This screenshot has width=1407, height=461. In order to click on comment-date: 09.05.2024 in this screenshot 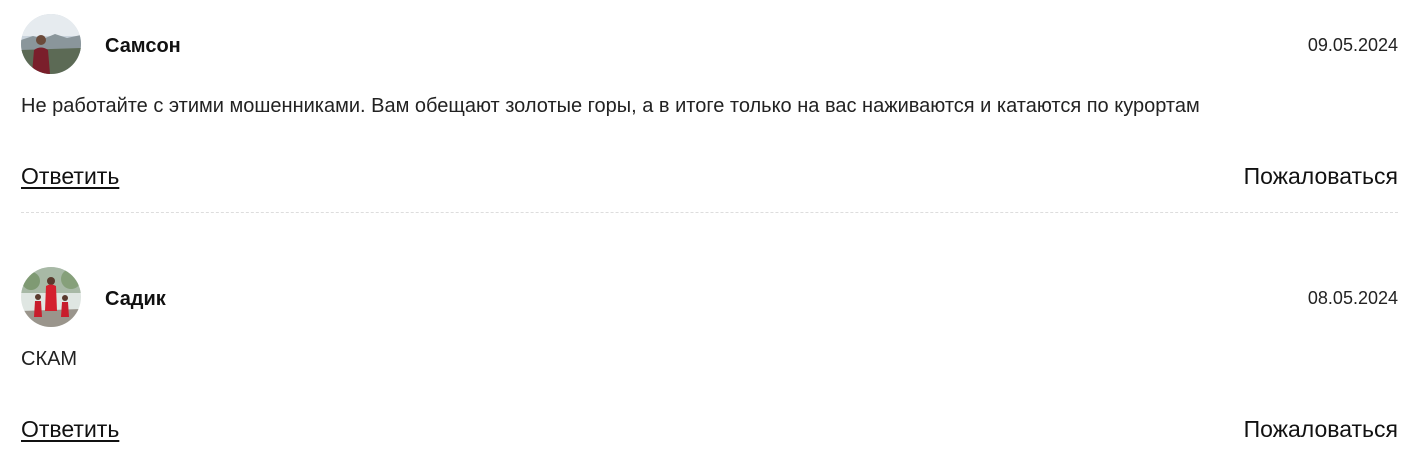, I will do `click(1352, 45)`.